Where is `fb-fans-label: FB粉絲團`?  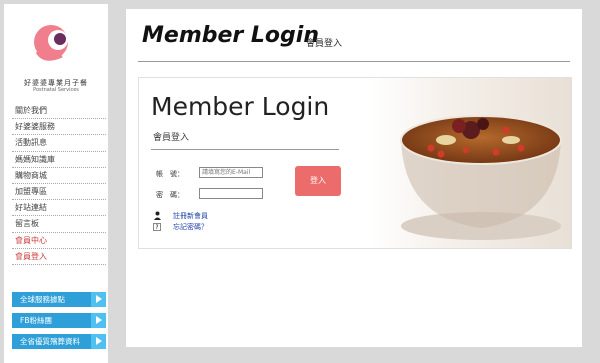
fb-fans-label: FB粉絲團 is located at coordinates (36, 320).